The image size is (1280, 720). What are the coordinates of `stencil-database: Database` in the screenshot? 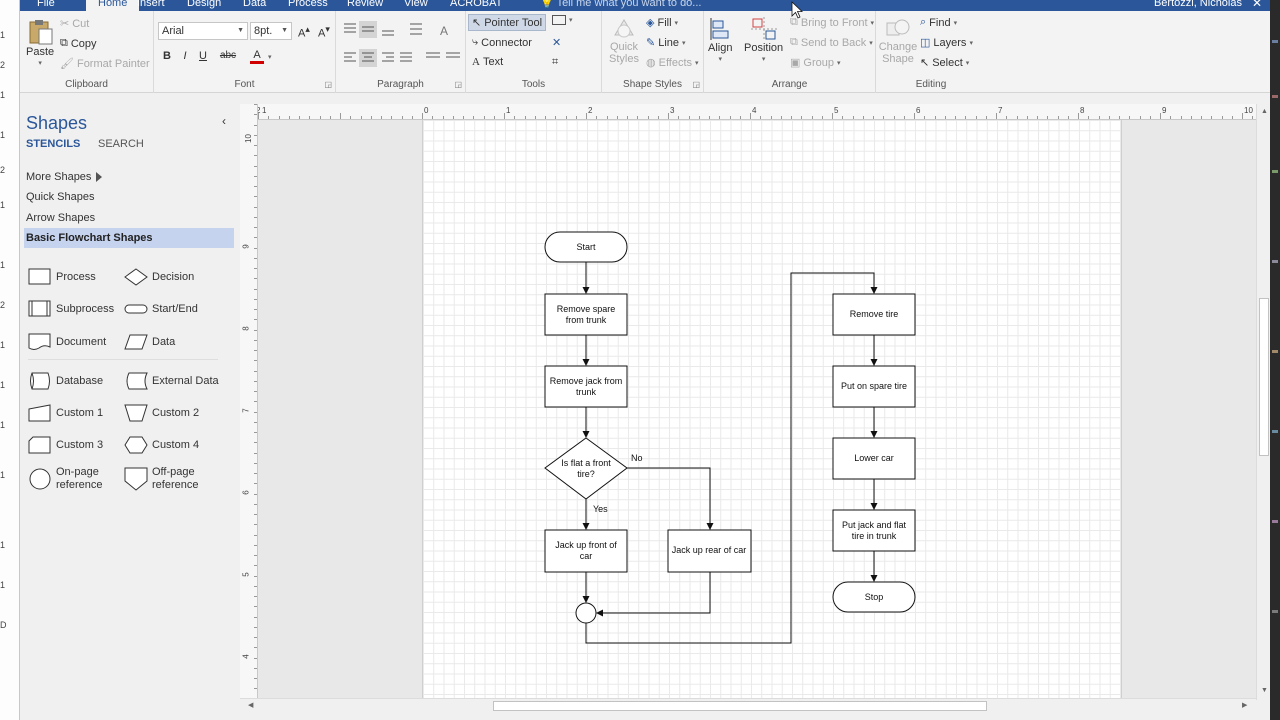 It's located at (65, 381).